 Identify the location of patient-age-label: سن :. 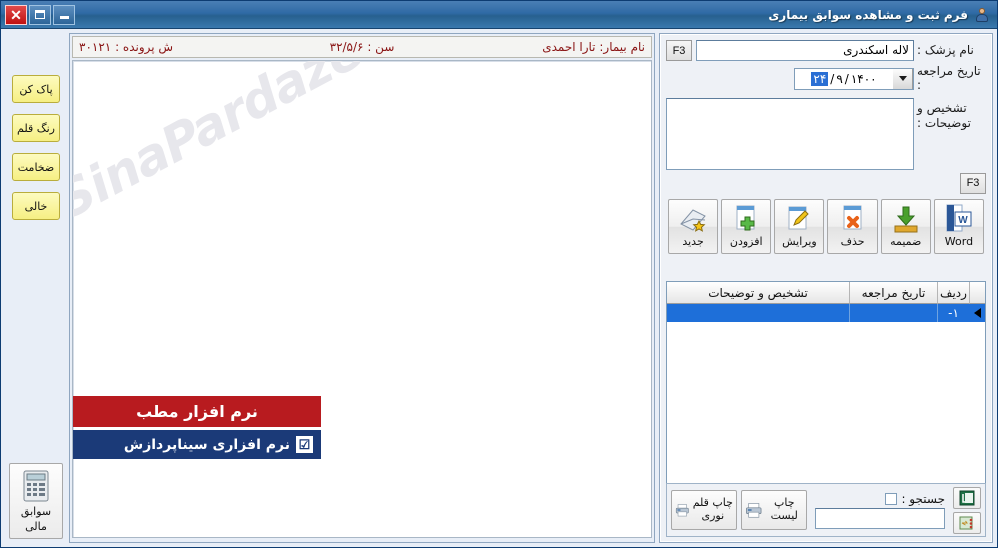
(381, 47).